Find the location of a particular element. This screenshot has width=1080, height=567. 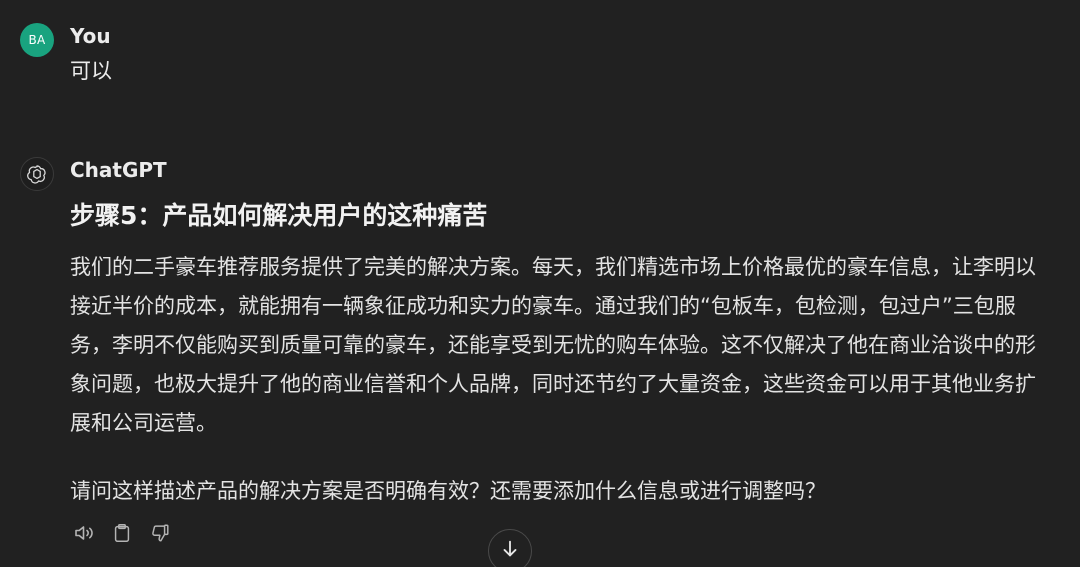

read-aloud-button is located at coordinates (84, 533).